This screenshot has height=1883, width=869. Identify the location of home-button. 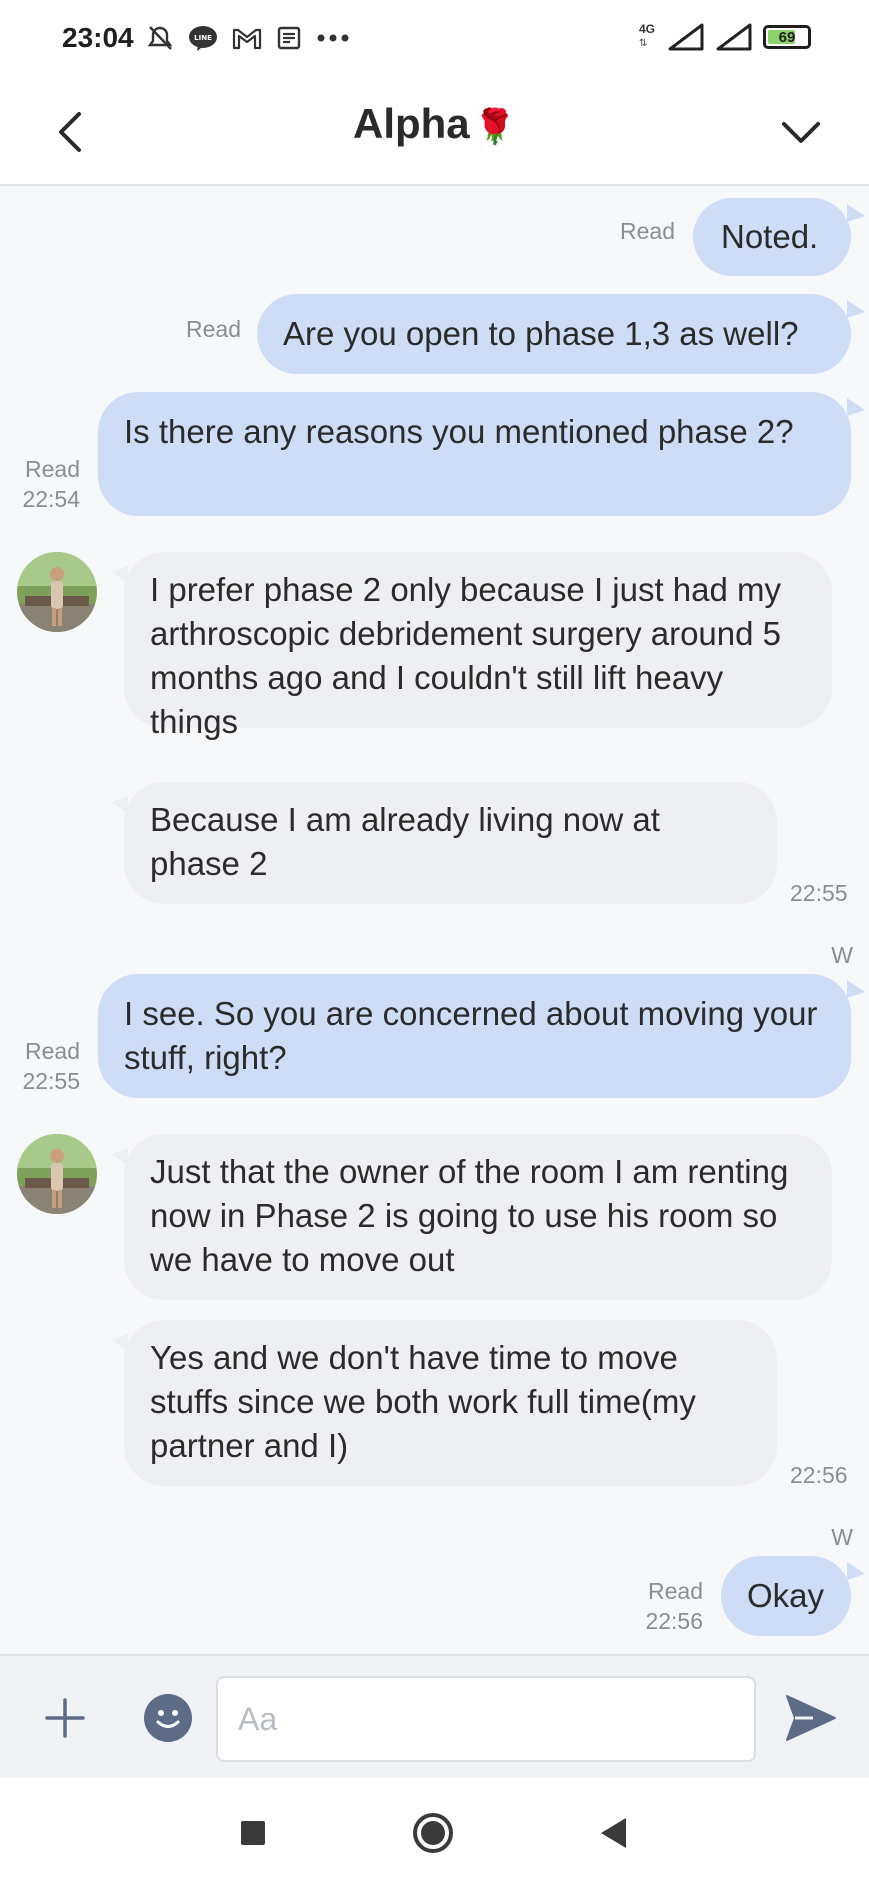
(433, 1833).